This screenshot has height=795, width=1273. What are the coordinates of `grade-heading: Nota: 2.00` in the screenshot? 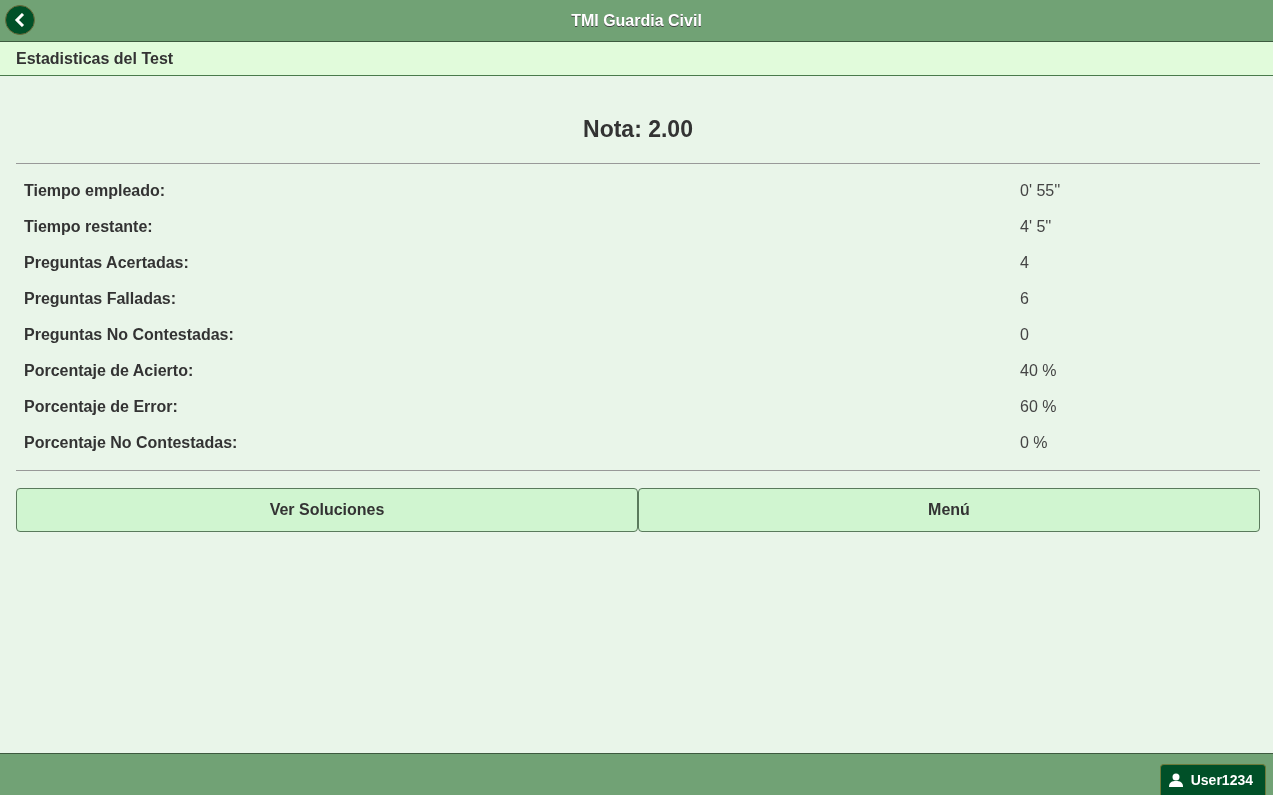 It's located at (638, 129).